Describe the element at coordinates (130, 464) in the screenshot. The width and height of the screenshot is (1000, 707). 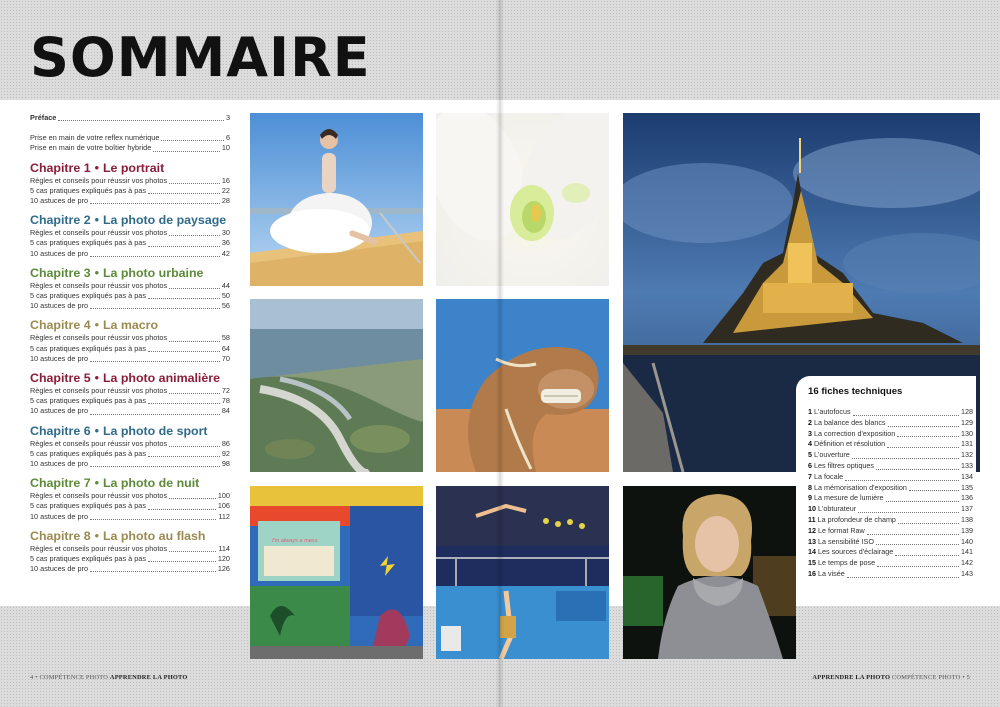
I see `toc-chapter-entry: 10 astuces de pro 98` at that location.